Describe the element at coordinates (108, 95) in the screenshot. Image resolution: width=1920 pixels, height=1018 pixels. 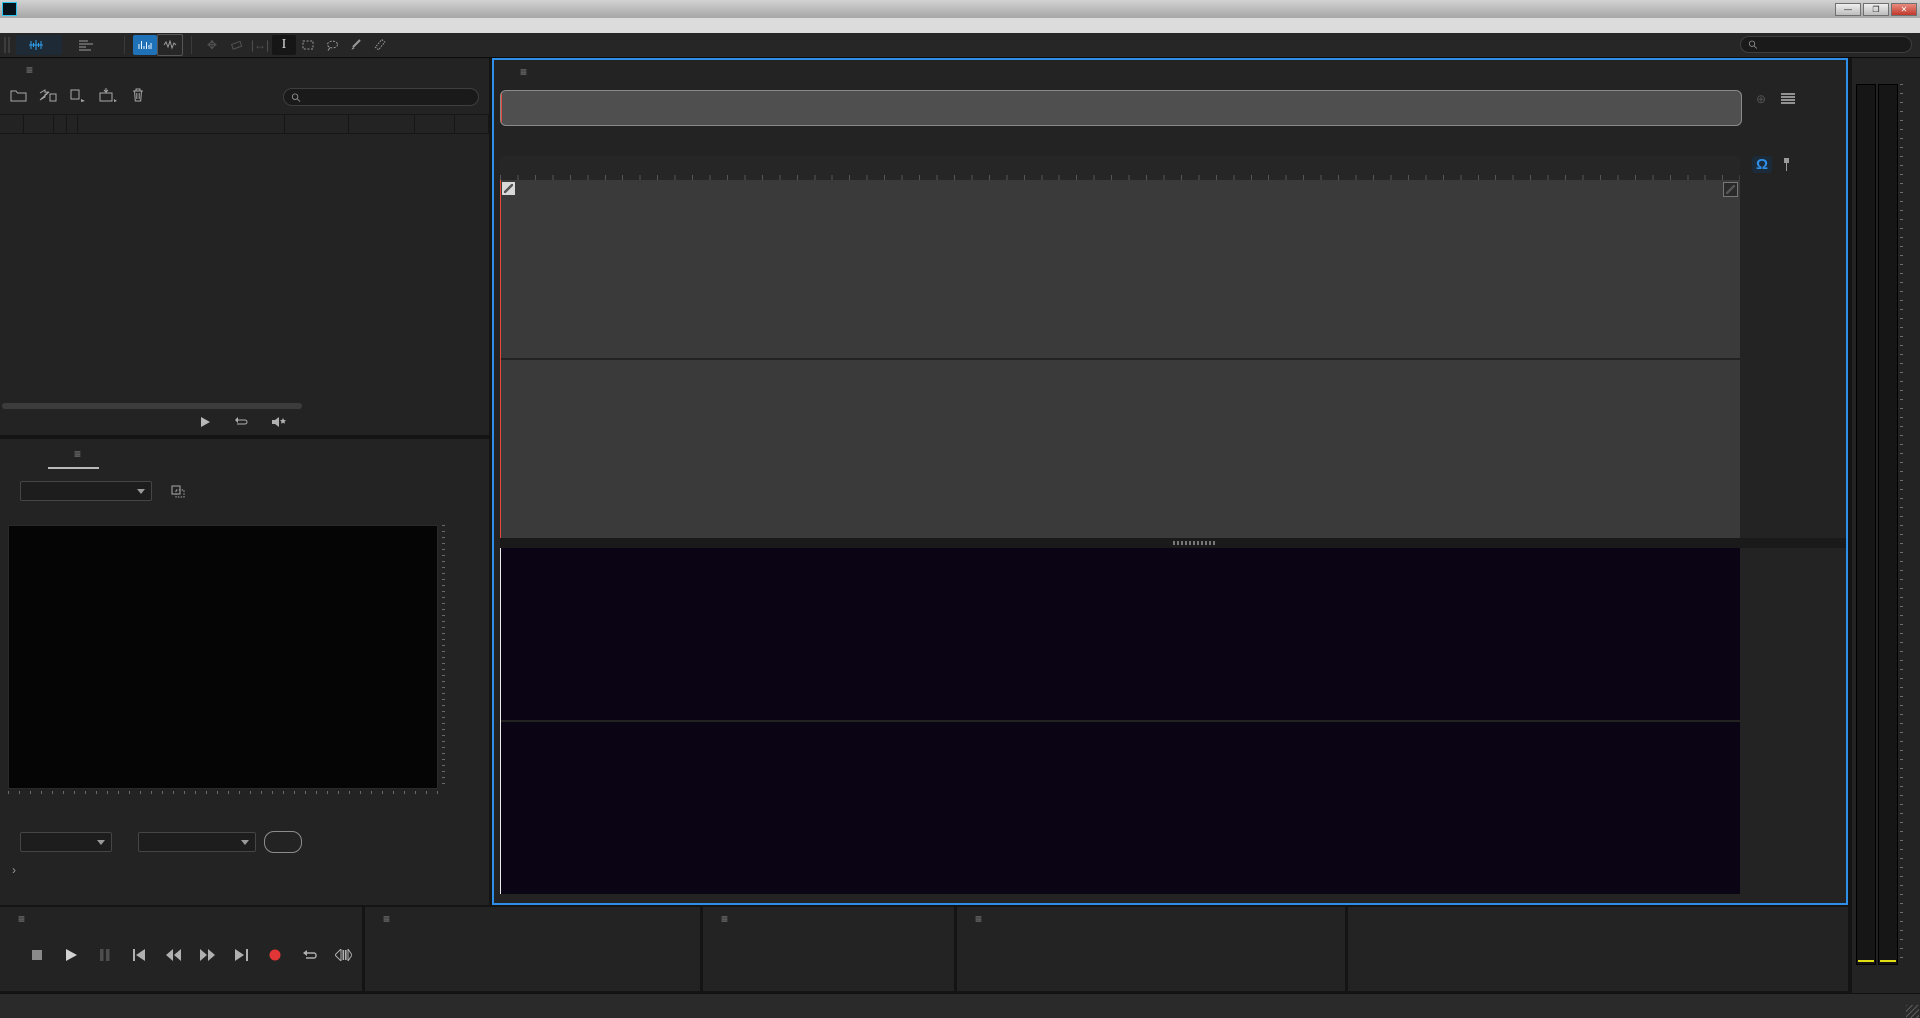
I see `insert-multitrack-icon` at that location.